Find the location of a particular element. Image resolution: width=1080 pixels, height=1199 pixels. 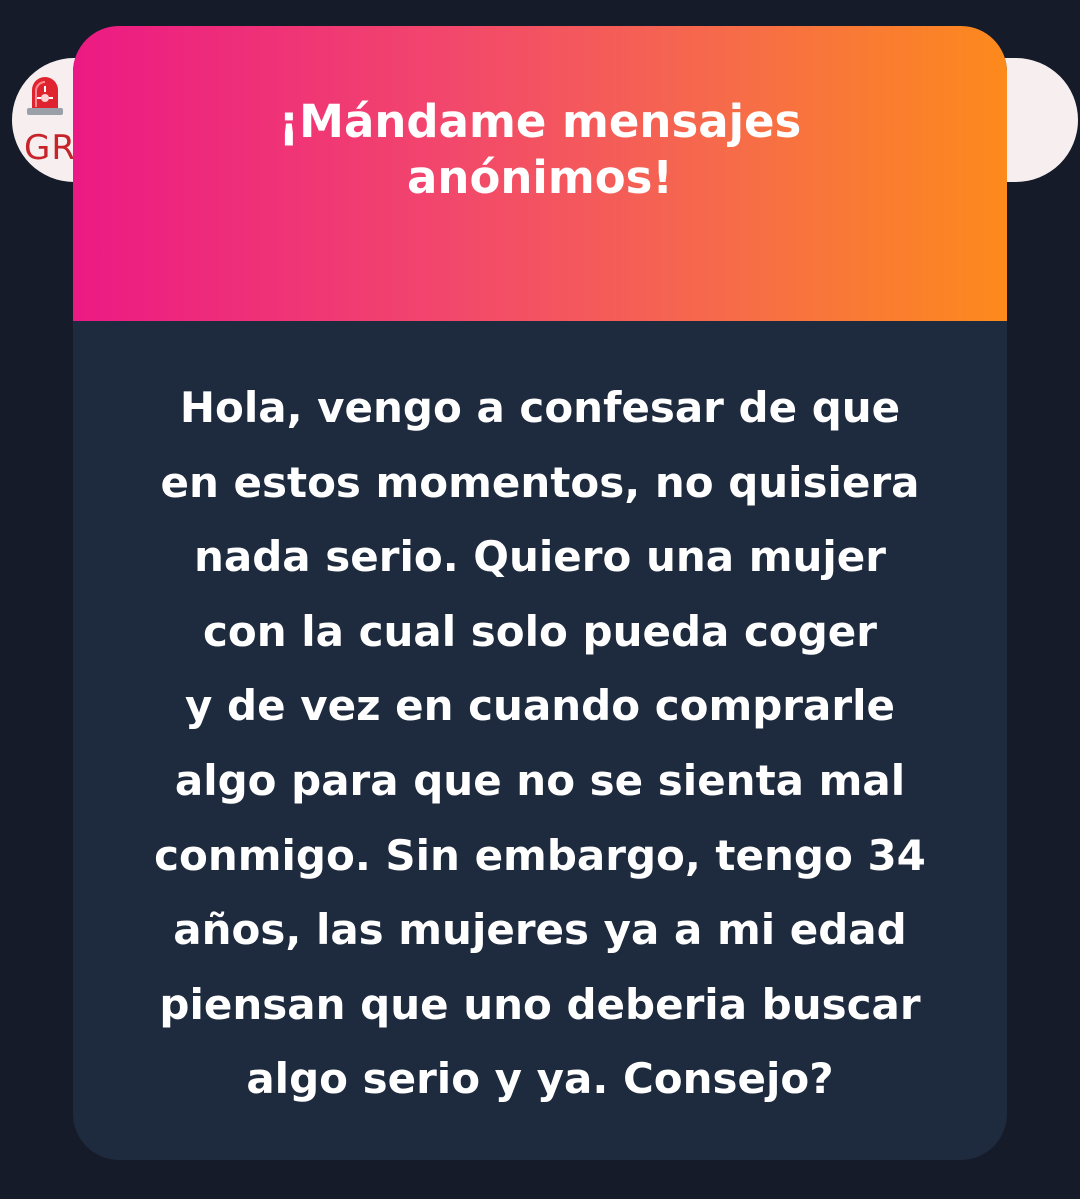

pill-label: GR is located at coordinates (50, 148).